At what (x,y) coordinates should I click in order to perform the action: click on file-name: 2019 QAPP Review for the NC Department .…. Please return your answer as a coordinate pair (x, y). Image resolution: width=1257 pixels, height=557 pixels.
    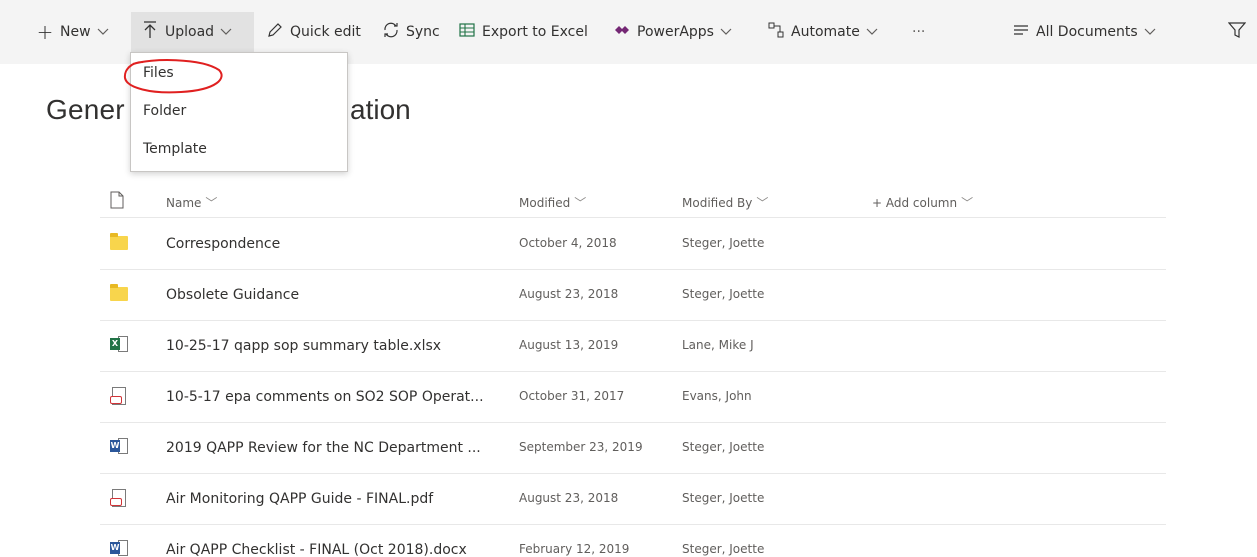
    Looking at the image, I should click on (323, 448).